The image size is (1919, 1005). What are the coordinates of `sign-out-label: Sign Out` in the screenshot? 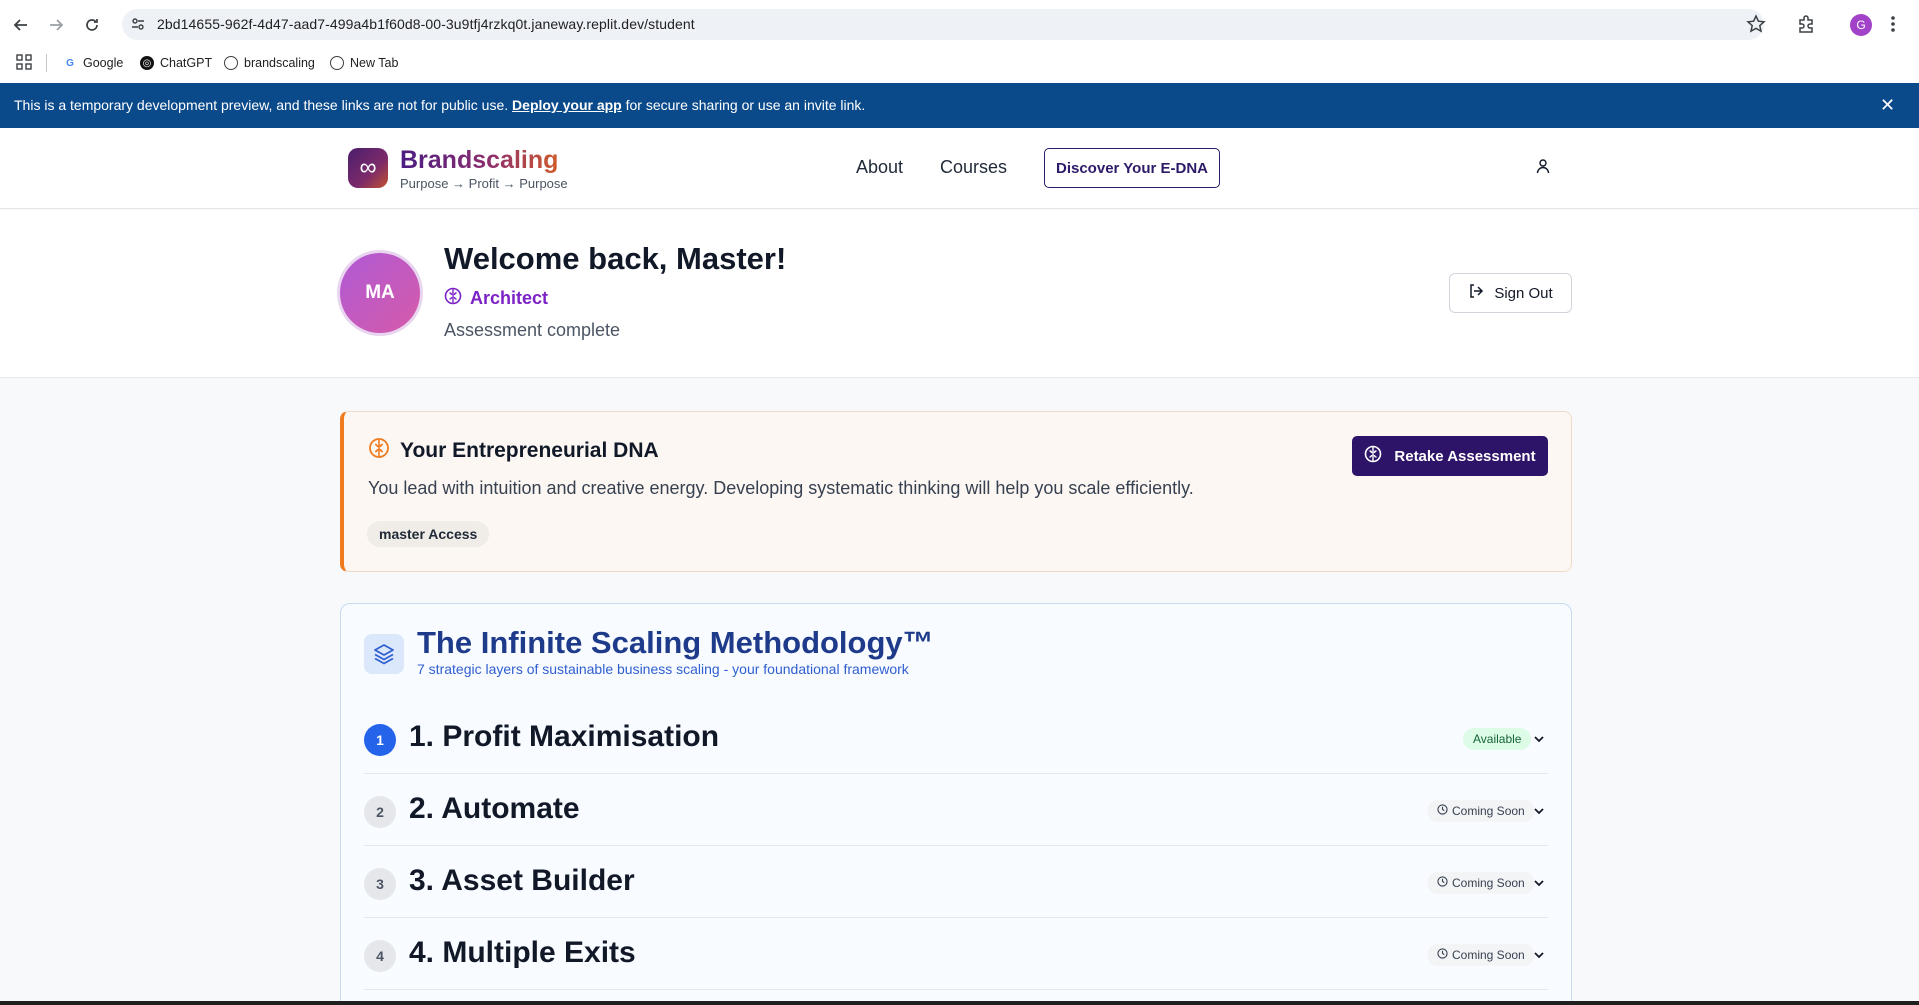 It's located at (1523, 293).